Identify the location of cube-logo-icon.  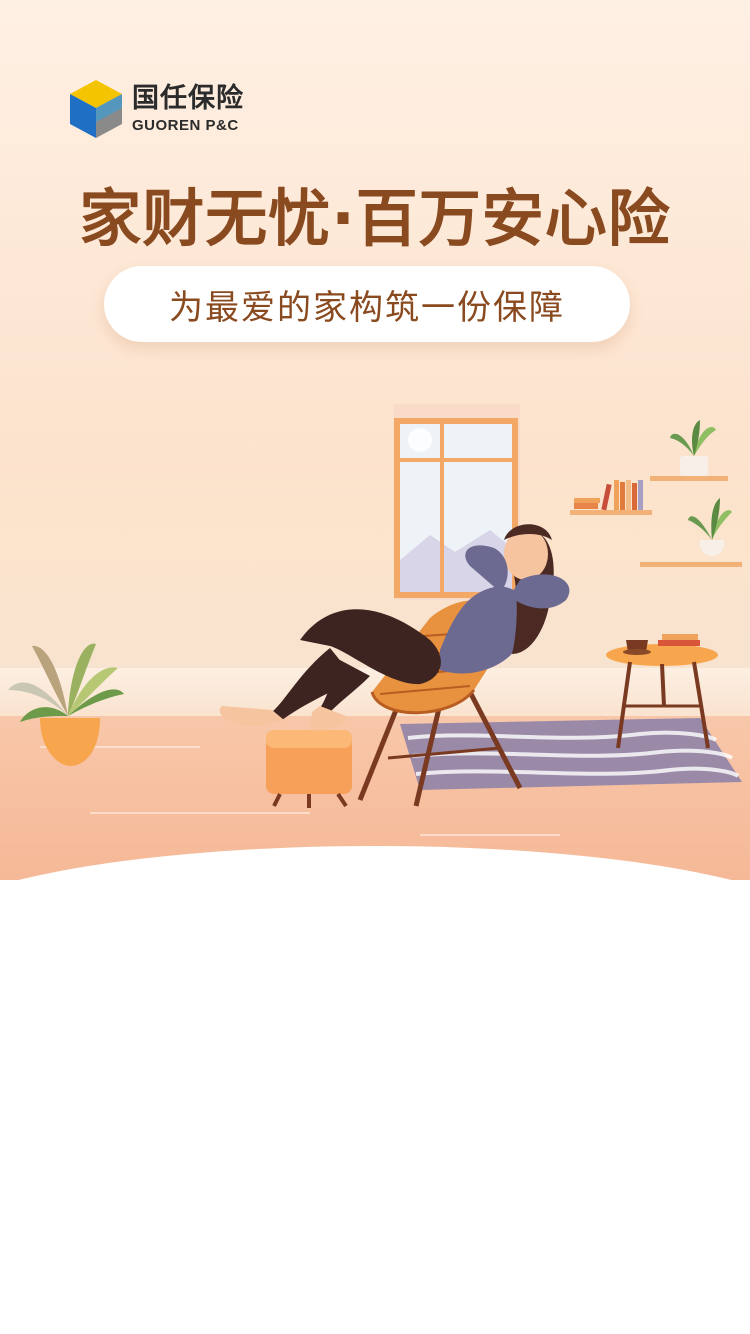
(96, 109).